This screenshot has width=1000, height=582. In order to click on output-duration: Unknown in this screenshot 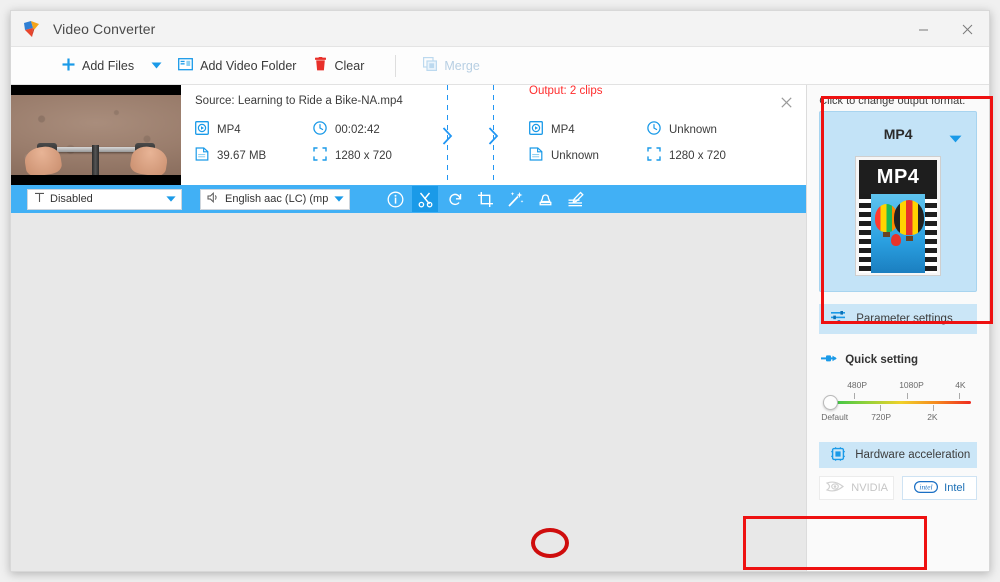, I will do `click(686, 129)`.